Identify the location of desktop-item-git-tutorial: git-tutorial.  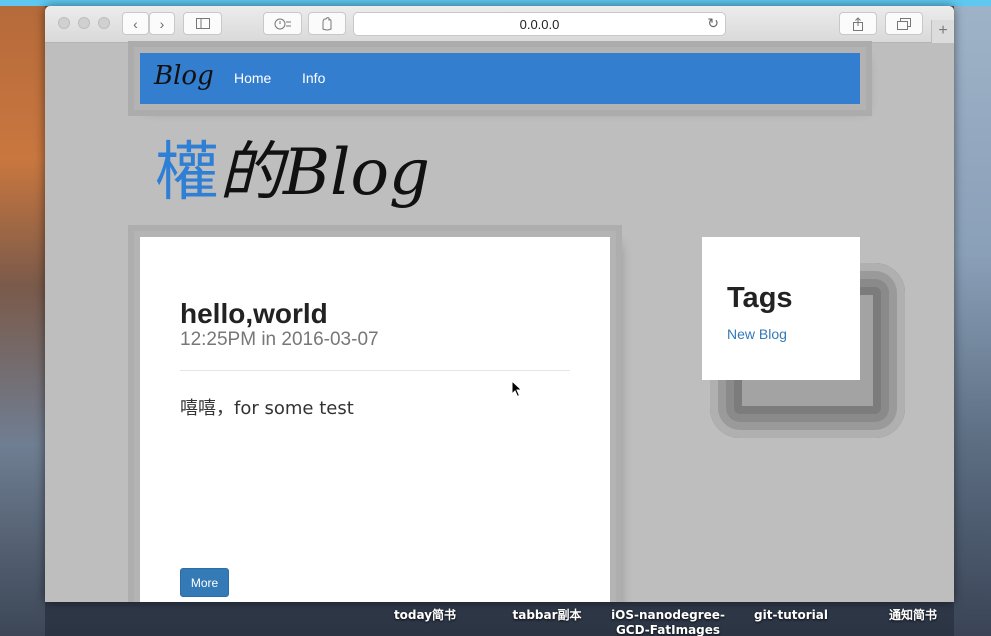
(791, 615).